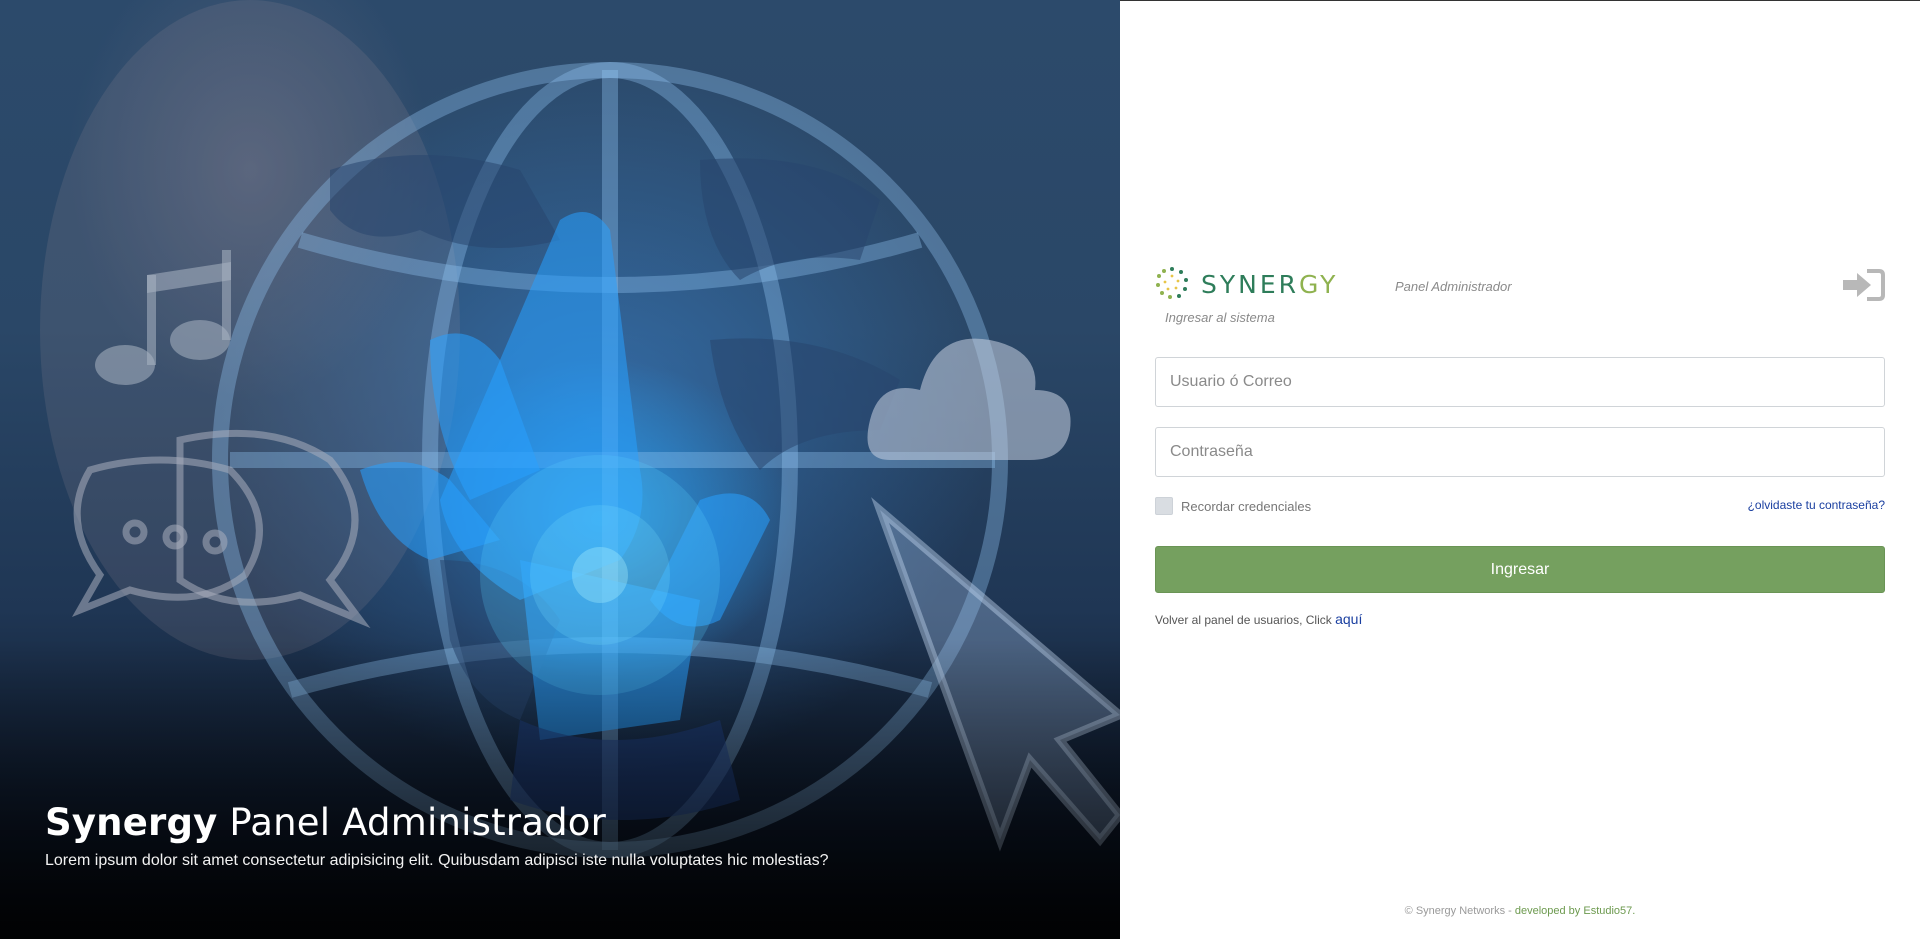  I want to click on username-input, so click(1520, 382).